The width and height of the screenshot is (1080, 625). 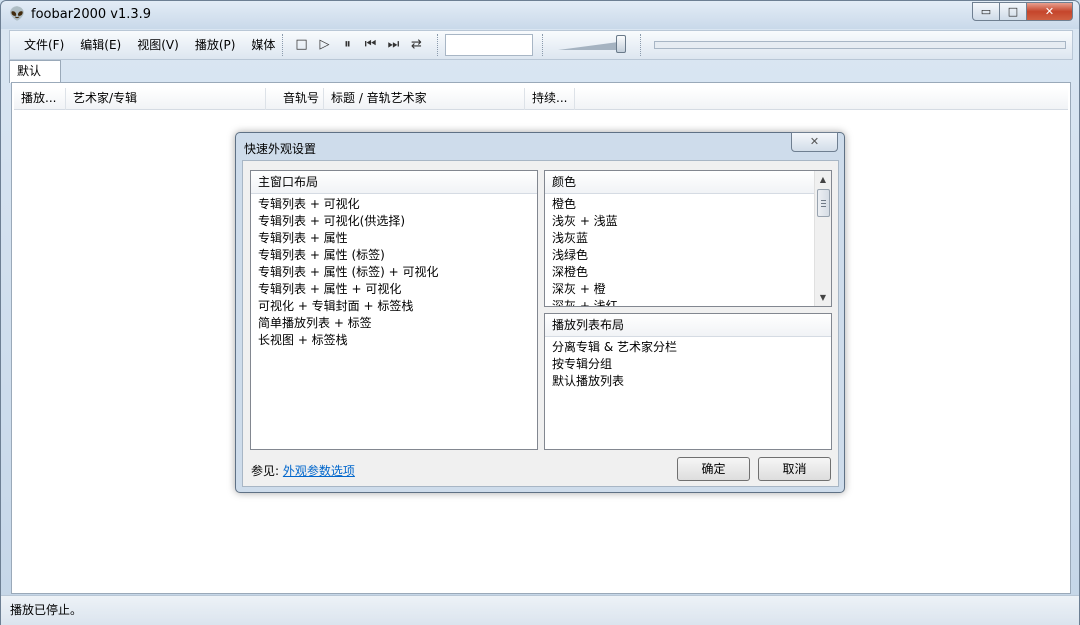 I want to click on playlist-layout-list: 播放列表布局 分离专辑 & 艺术家分栏 按专辑分组 默认播放列表, so click(x=688, y=381).